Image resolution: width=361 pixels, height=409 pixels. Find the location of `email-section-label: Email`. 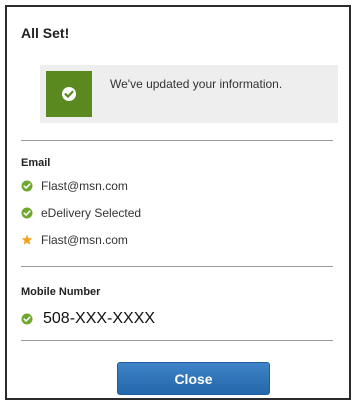

email-section-label: Email is located at coordinates (36, 163).